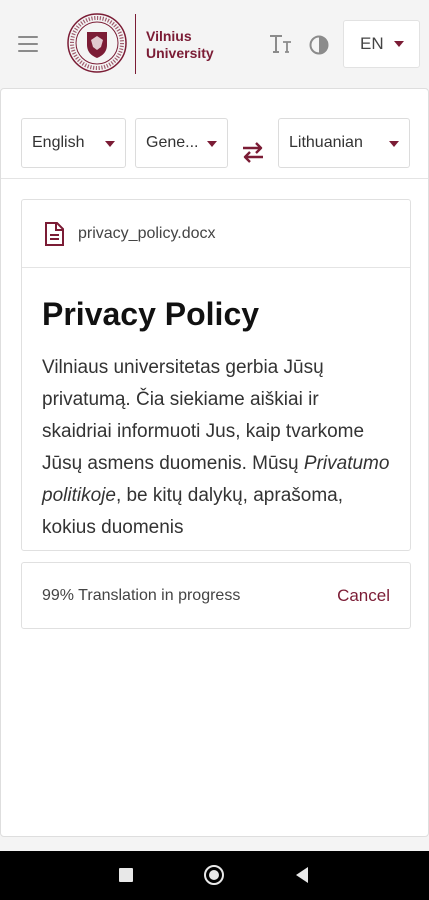  I want to click on target-language-dropdown: Lithuanian, so click(344, 143).